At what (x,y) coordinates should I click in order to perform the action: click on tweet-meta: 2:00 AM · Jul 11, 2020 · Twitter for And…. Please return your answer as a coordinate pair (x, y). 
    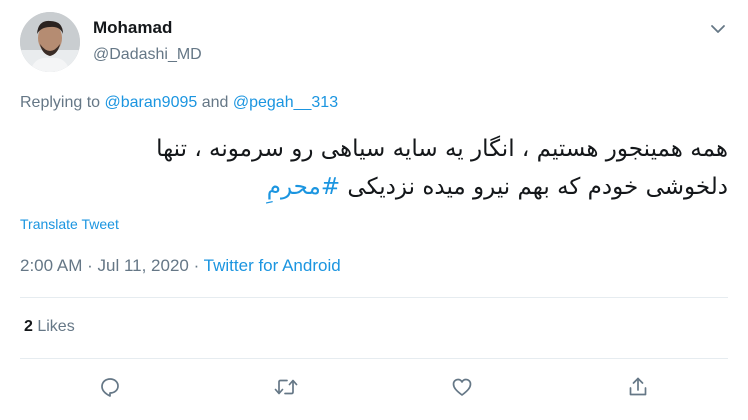
    Looking at the image, I should click on (180, 266).